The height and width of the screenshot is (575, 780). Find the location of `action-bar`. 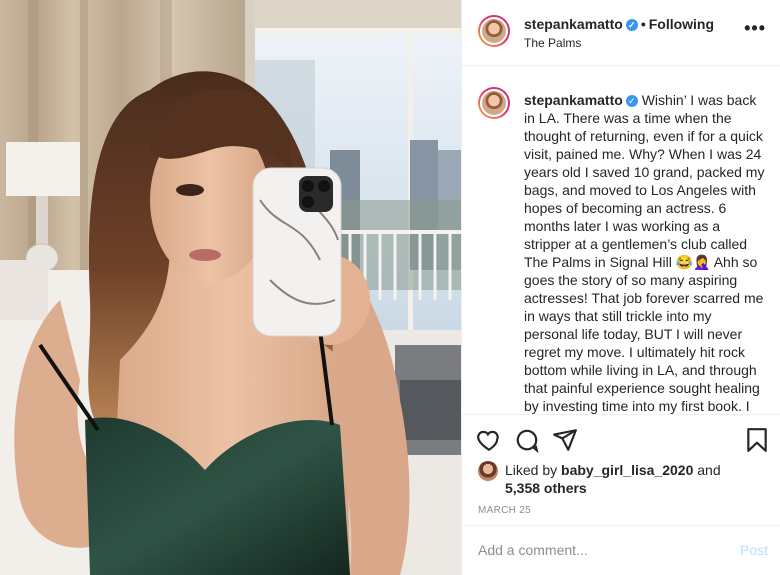

action-bar is located at coordinates (623, 440).